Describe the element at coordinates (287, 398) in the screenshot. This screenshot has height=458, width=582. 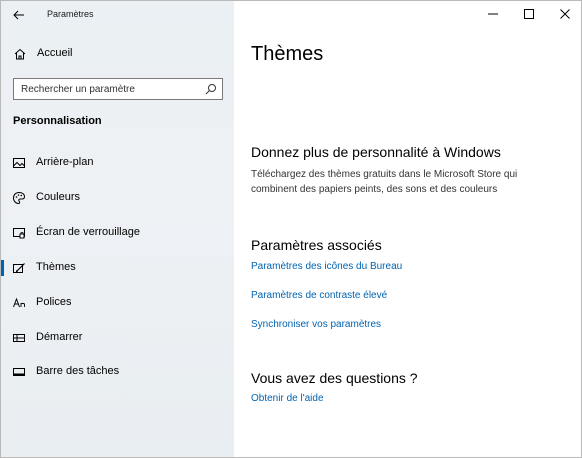
I see `get-help-link: Obtenir de l'aide` at that location.